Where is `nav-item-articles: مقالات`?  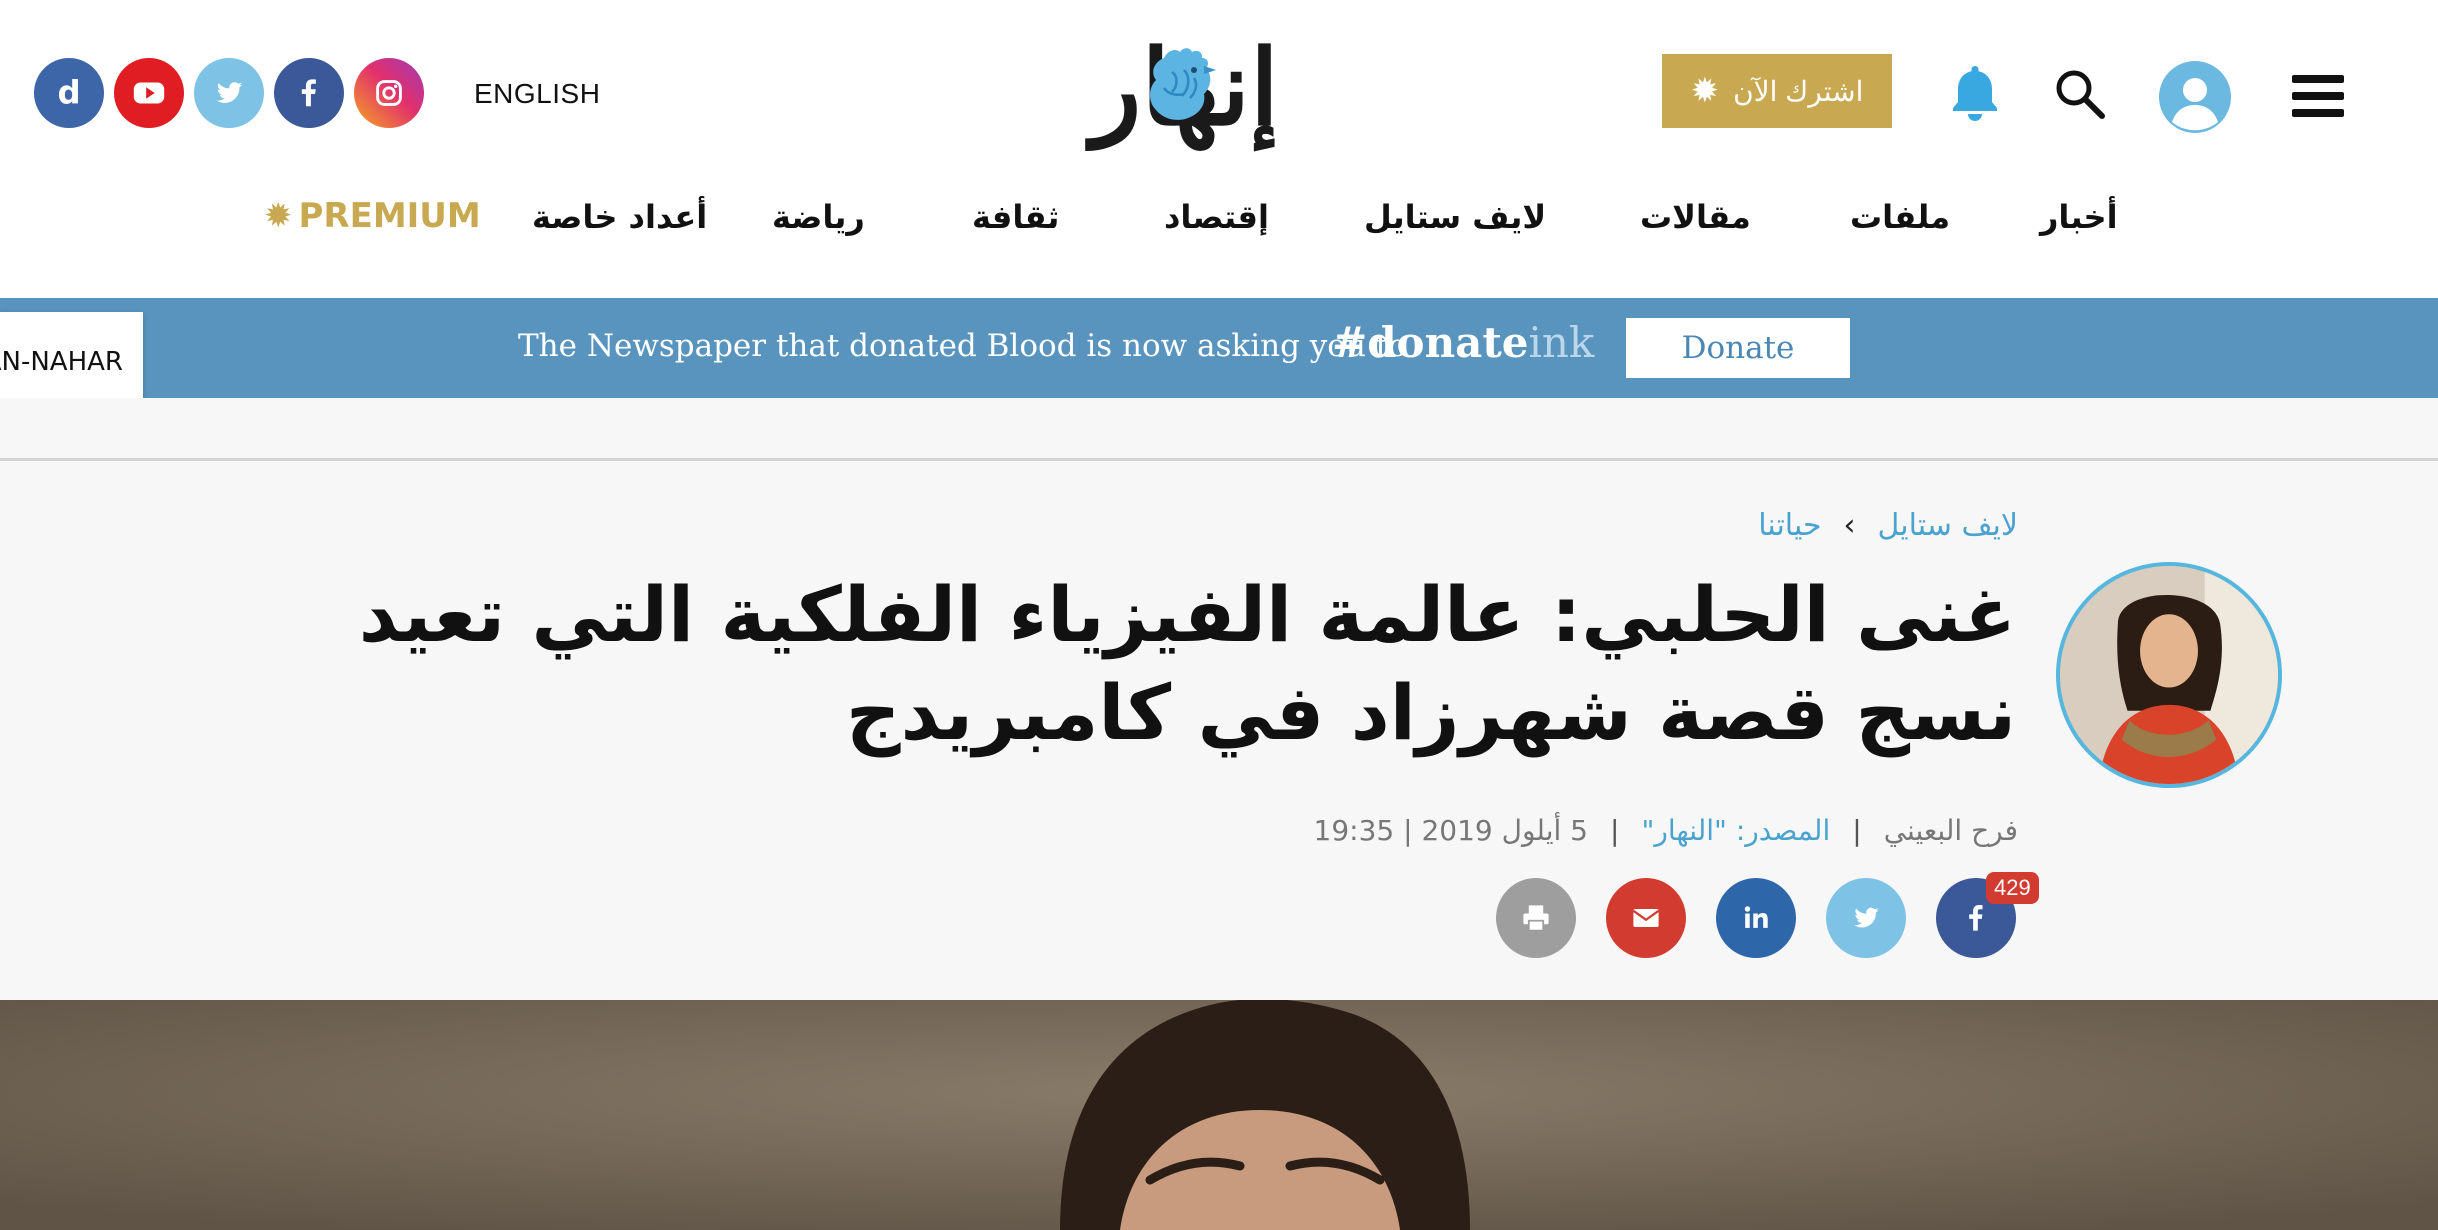
nav-item-articles: مقالات is located at coordinates (1695, 217).